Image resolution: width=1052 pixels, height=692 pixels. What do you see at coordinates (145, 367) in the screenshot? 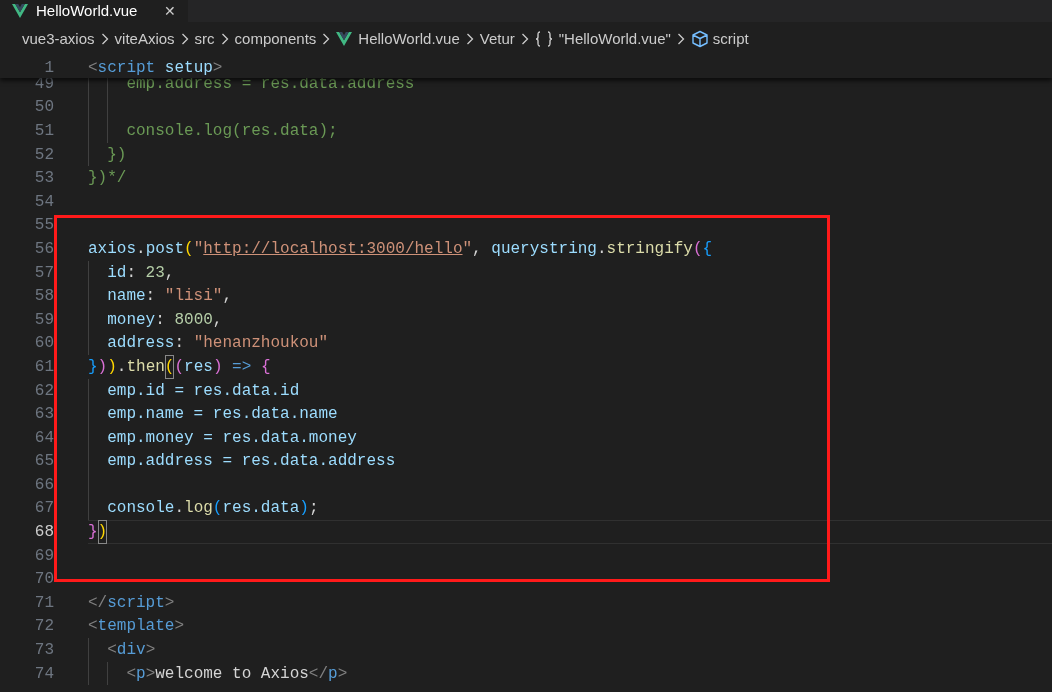
I see `code-token: then` at bounding box center [145, 367].